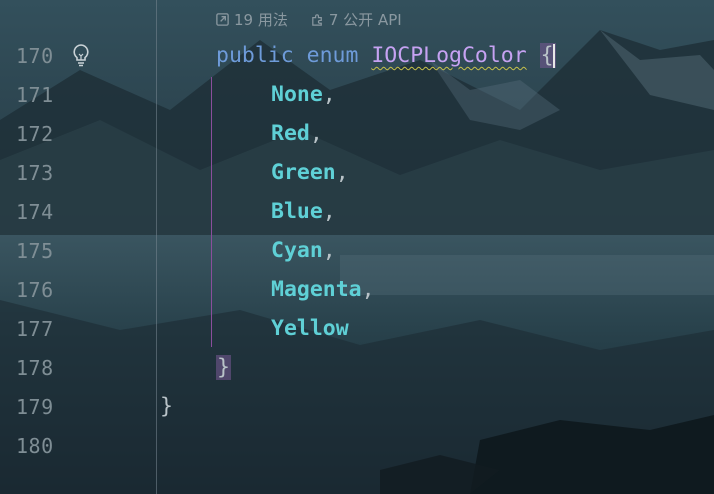 This screenshot has height=494, width=714. I want to click on enum-name: IOCPLogColor, so click(449, 55).